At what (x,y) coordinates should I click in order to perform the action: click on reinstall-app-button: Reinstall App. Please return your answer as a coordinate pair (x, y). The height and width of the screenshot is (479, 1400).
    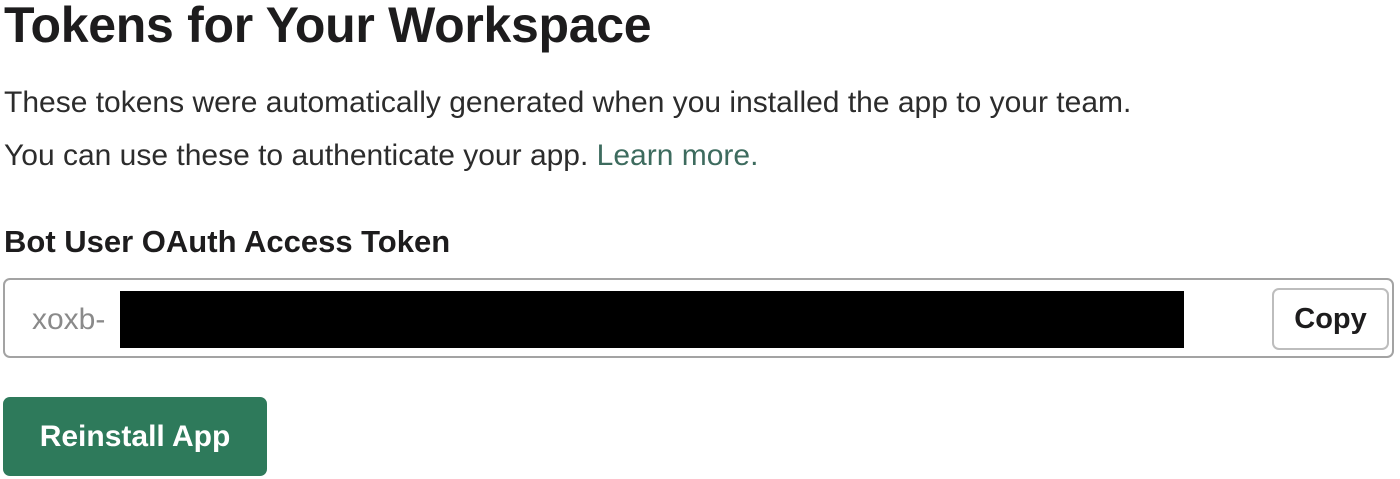
    Looking at the image, I should click on (135, 436).